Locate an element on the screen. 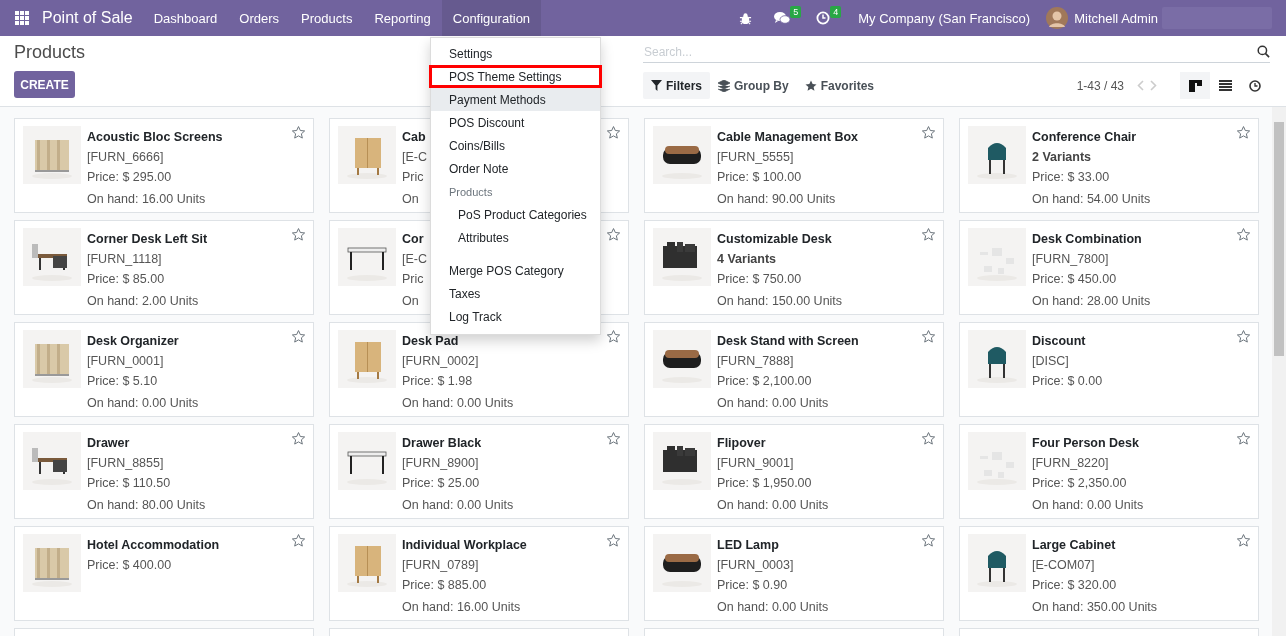  nav-menu-item: Reporting is located at coordinates (402, 18).